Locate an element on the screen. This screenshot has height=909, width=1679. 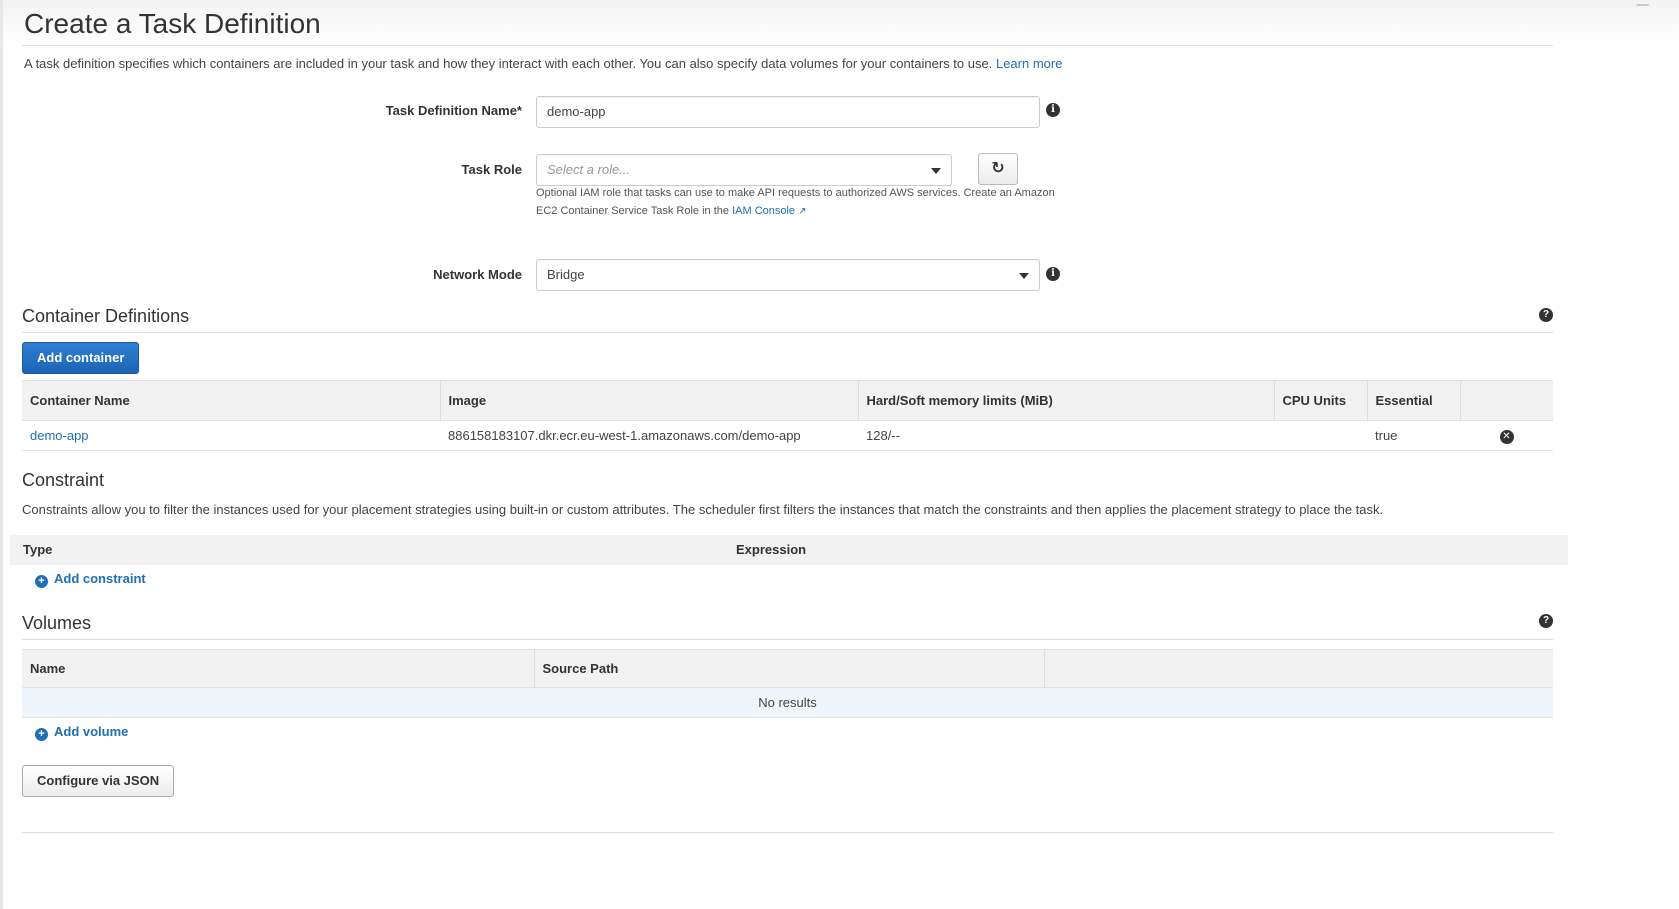
table-header-row: Name Source Path is located at coordinates (787, 668).